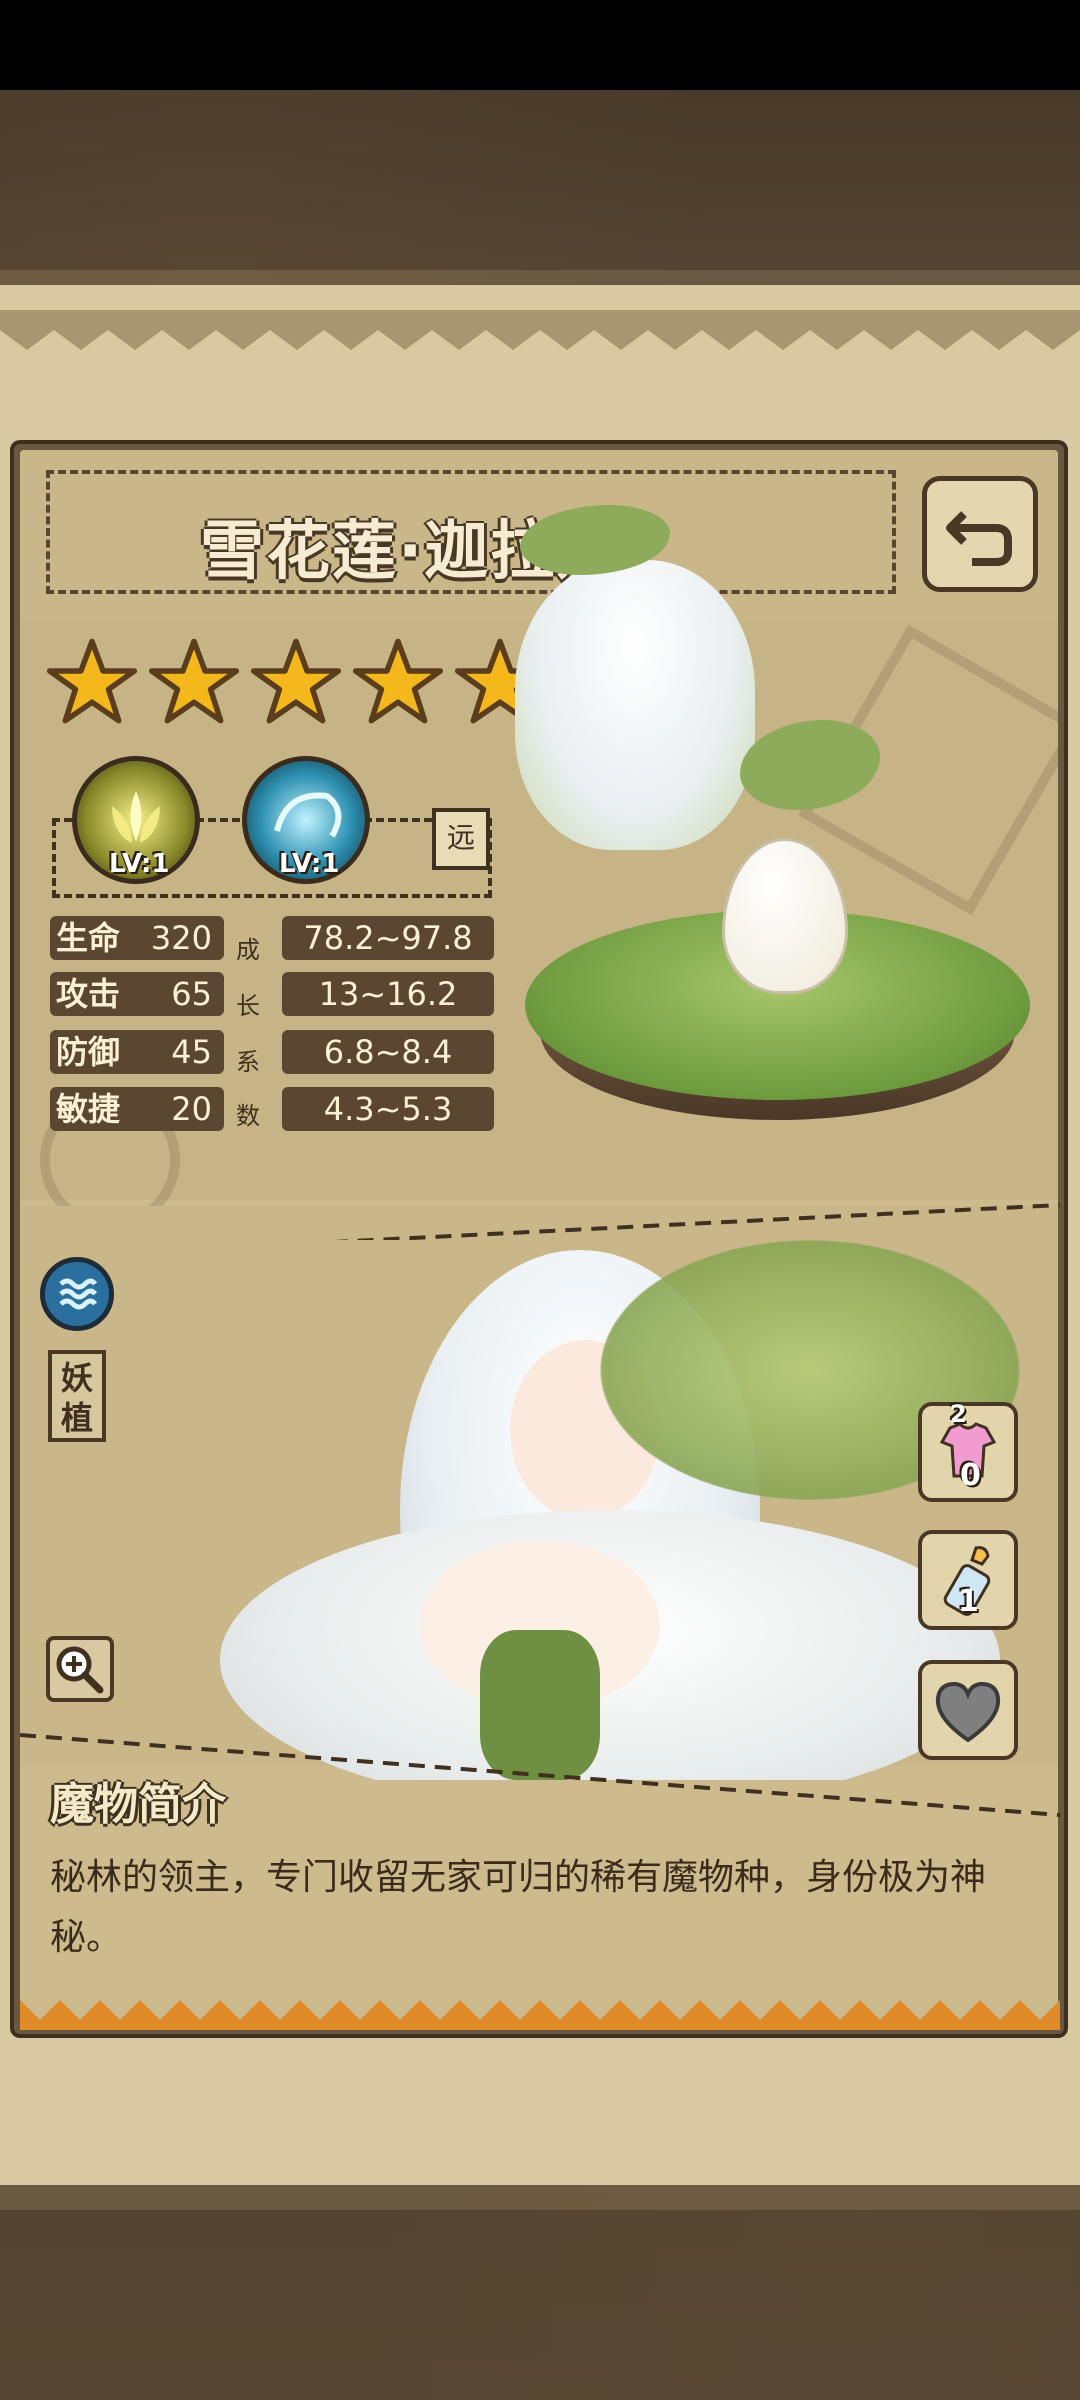 The image size is (1080, 2400). I want to click on stat-value: 45, so click(191, 1052).